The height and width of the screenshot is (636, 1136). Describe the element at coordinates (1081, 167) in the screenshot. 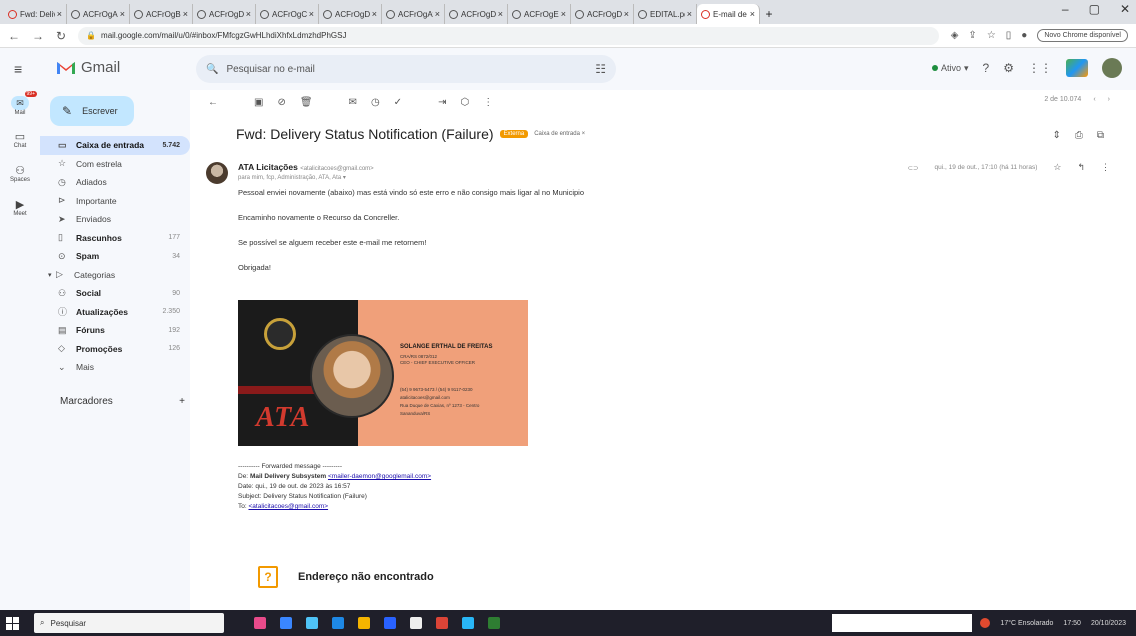

I see `reply-icon: ↰` at that location.